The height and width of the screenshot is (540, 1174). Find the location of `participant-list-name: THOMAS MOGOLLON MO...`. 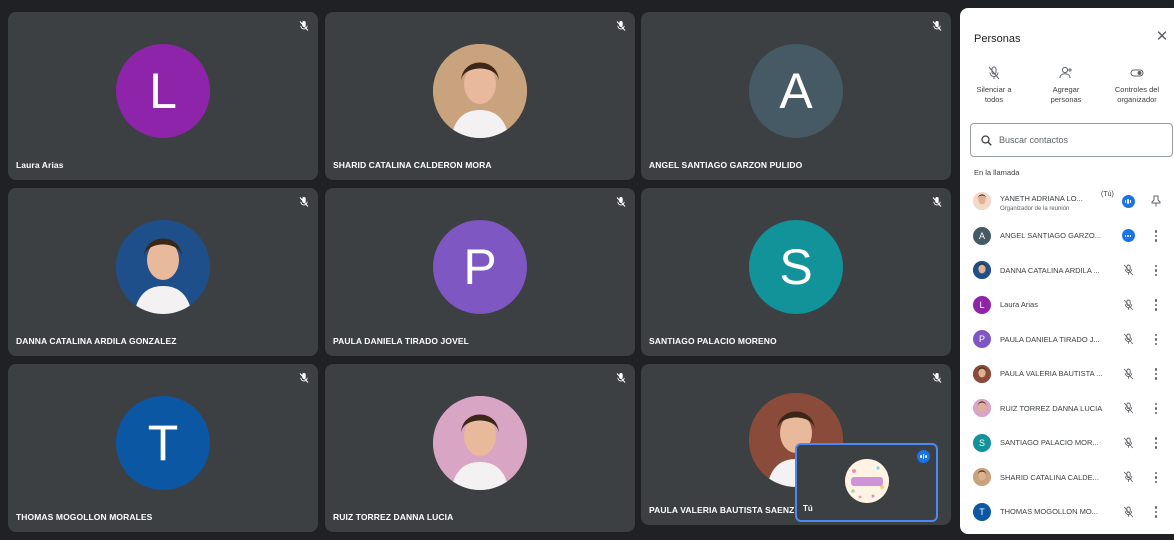

participant-list-name: THOMAS MOGOLLON MO... is located at coordinates (1049, 512).